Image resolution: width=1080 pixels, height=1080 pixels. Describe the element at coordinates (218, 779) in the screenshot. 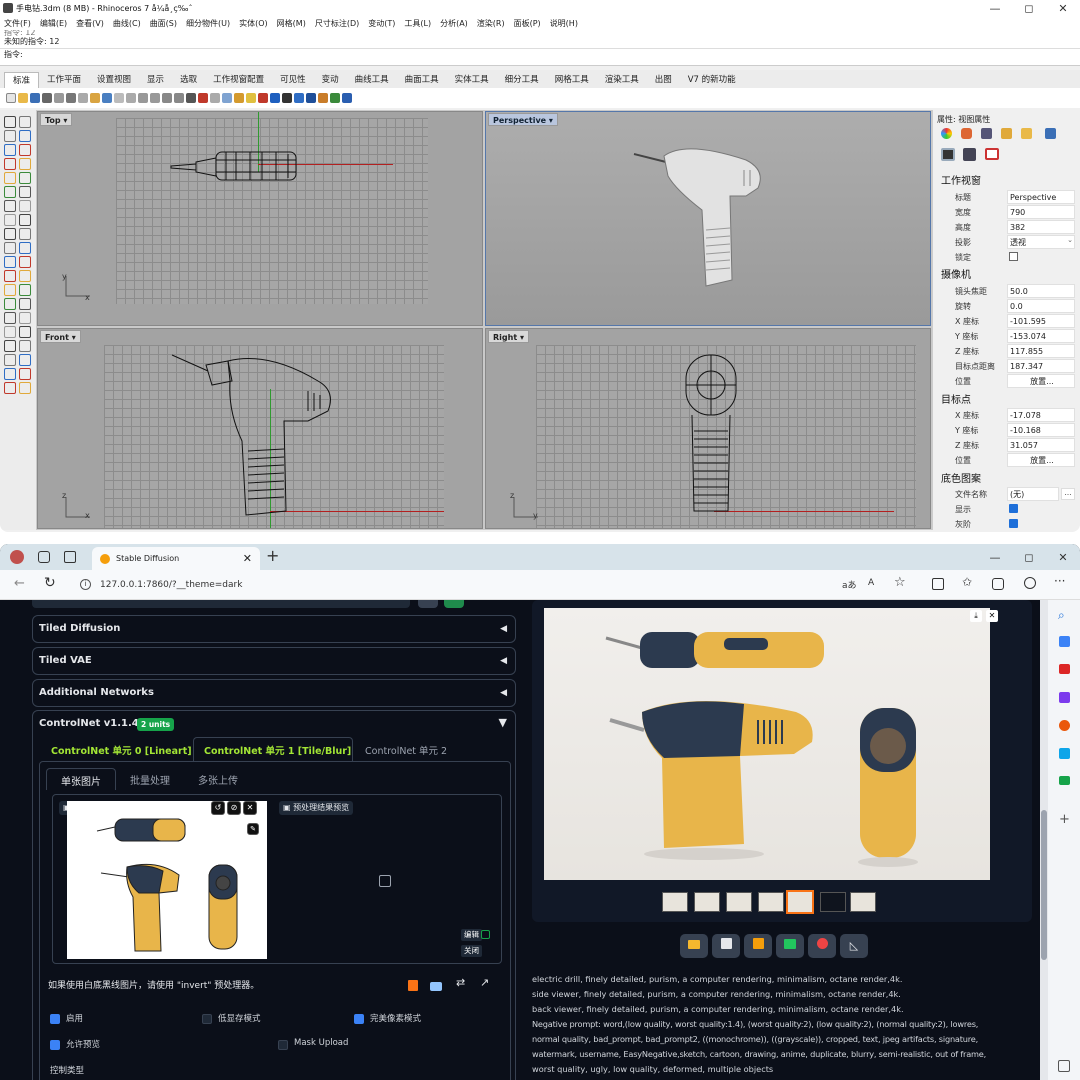

I see `tab-multi-upload: 多张上传` at that location.